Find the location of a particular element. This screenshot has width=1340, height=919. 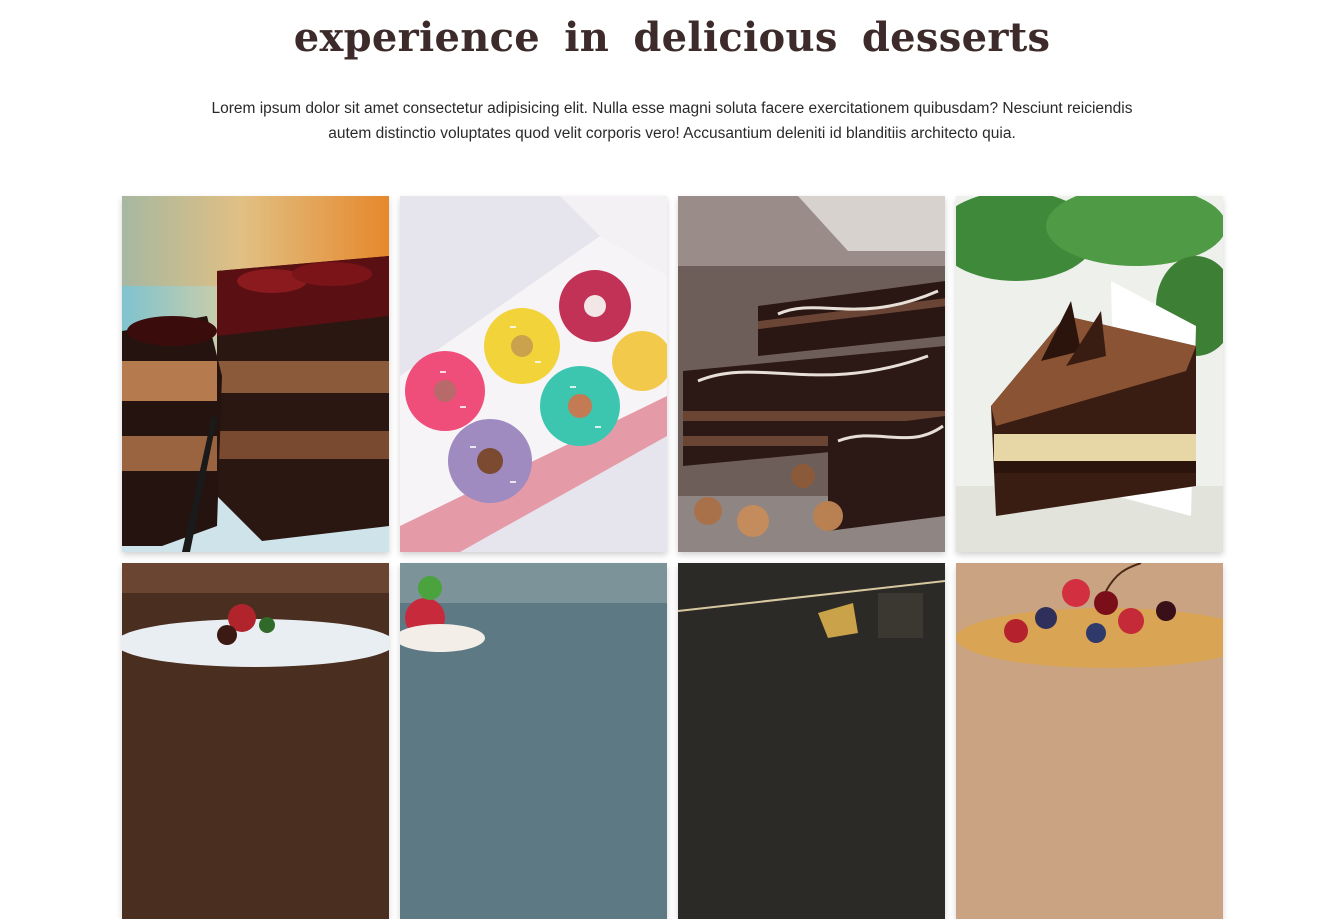

section-heading: experience in delicious desserts is located at coordinates (672, 37).